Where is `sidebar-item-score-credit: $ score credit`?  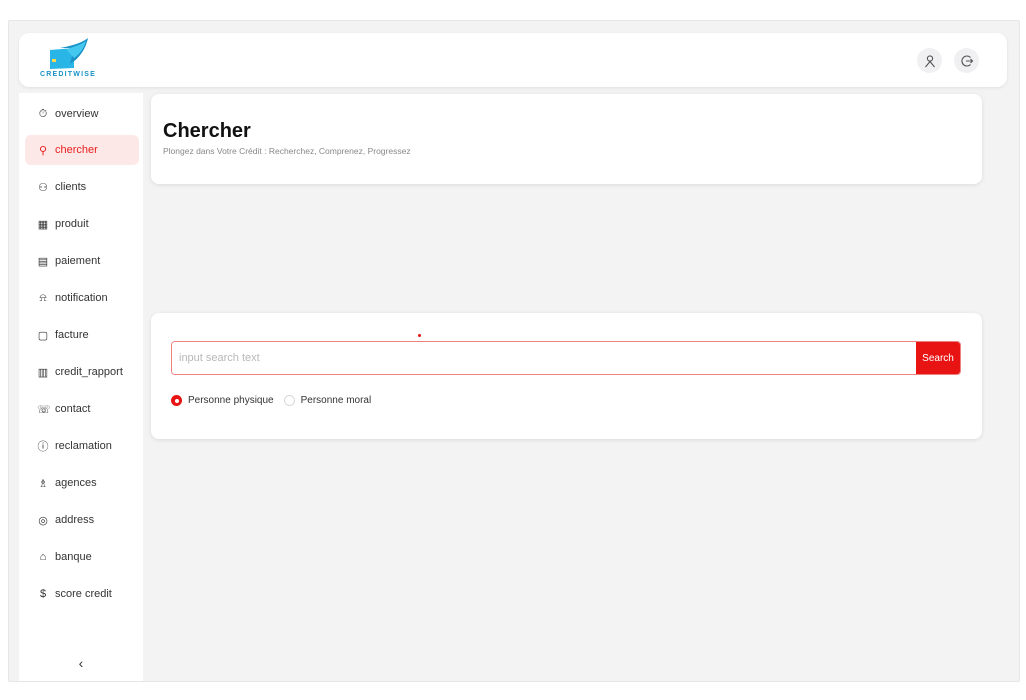
sidebar-item-score-credit: $ score credit is located at coordinates (82, 594).